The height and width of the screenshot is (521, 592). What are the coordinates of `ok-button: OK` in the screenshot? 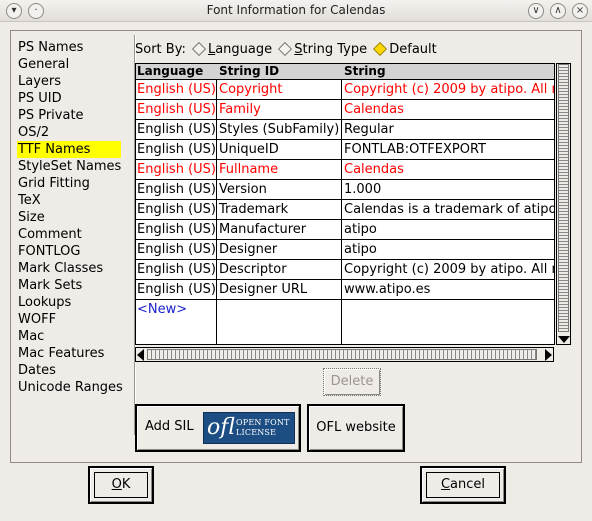 It's located at (121, 485).